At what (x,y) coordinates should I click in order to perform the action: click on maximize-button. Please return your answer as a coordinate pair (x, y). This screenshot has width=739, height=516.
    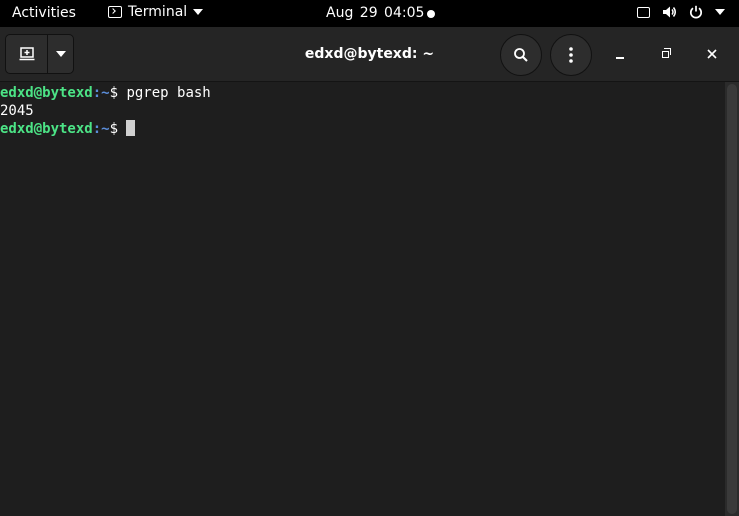
    Looking at the image, I should click on (665, 54).